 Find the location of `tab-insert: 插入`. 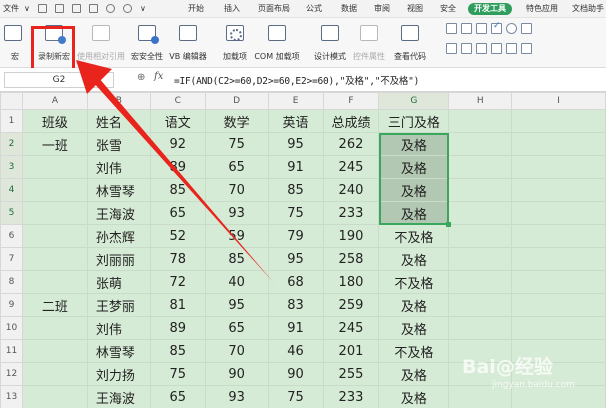

tab-insert: 插入 is located at coordinates (232, 9).